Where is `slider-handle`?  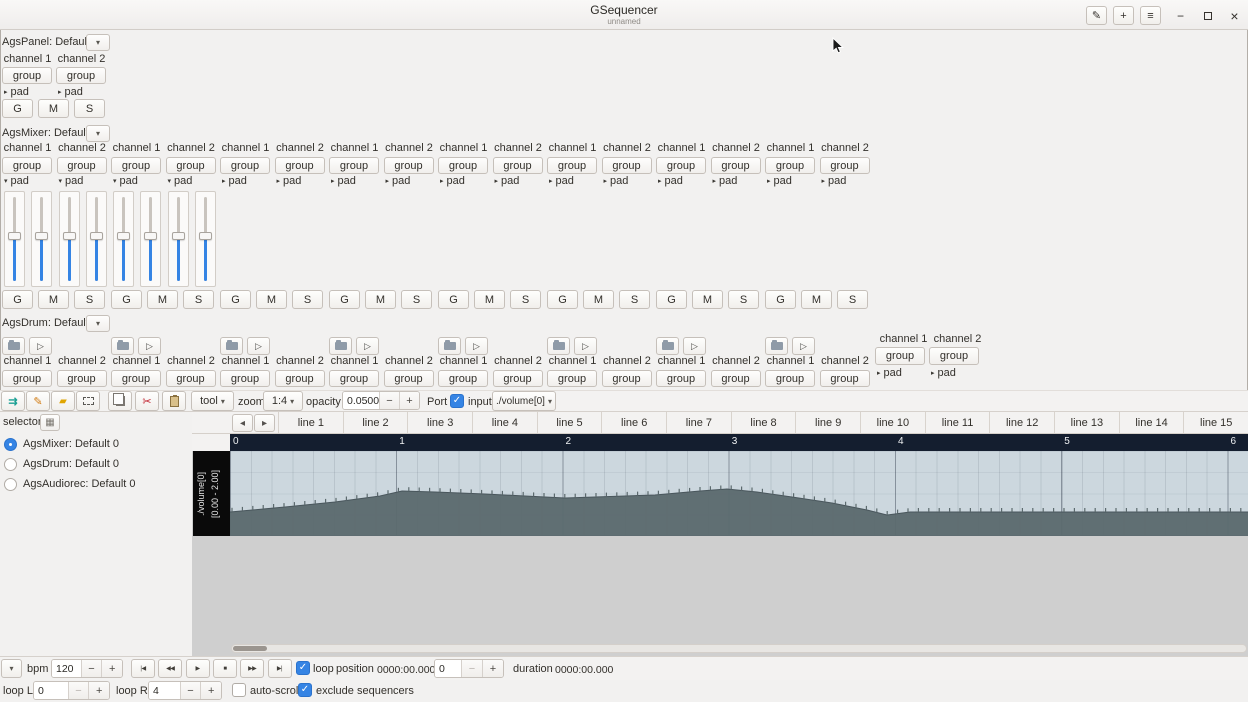 slider-handle is located at coordinates (151, 236).